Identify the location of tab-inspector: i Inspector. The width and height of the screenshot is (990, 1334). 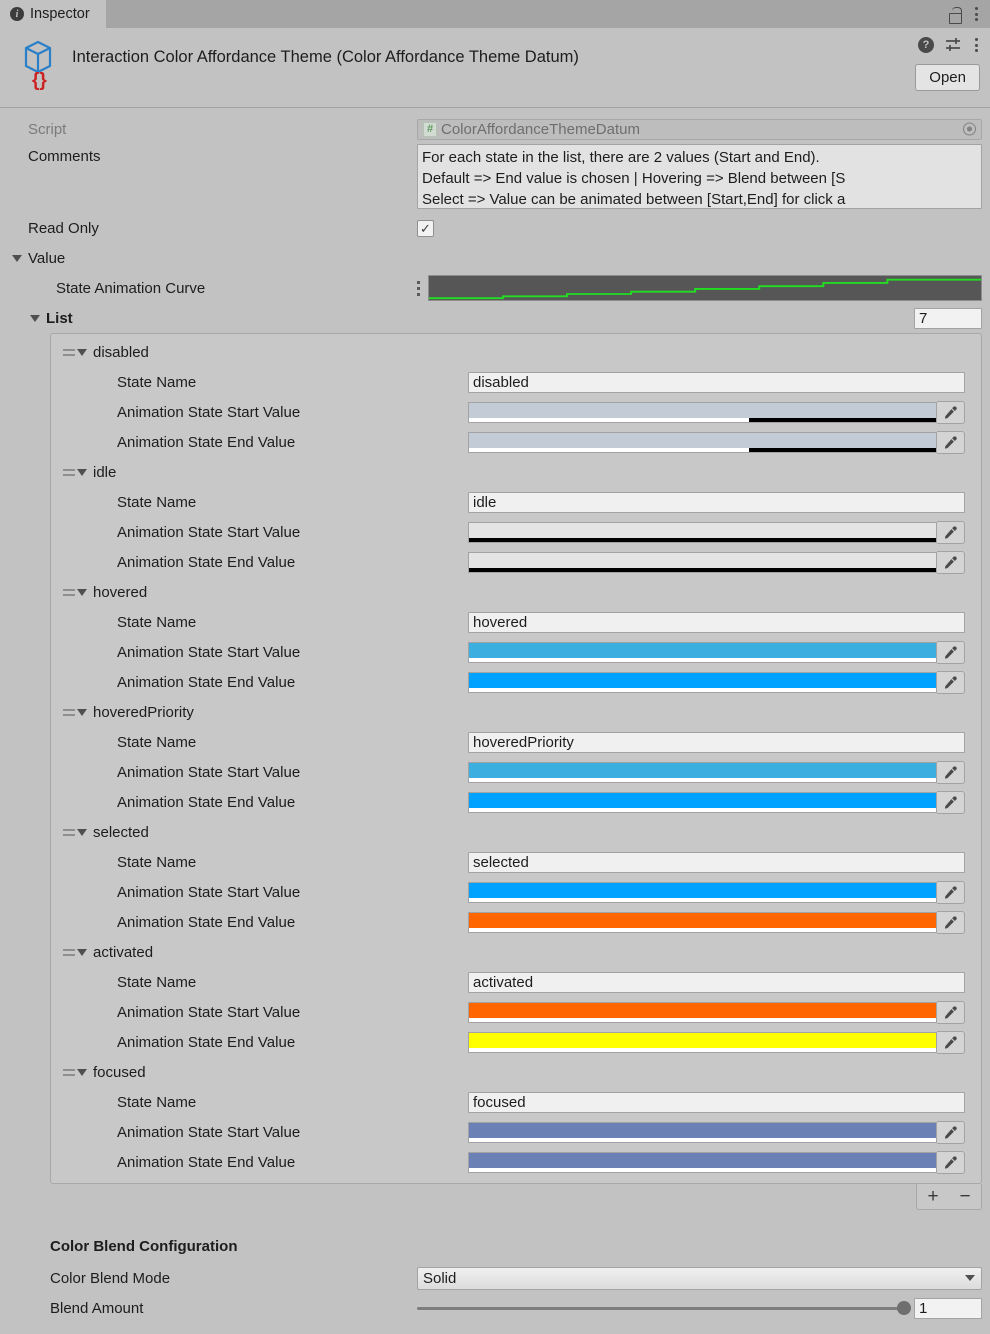
(53, 14).